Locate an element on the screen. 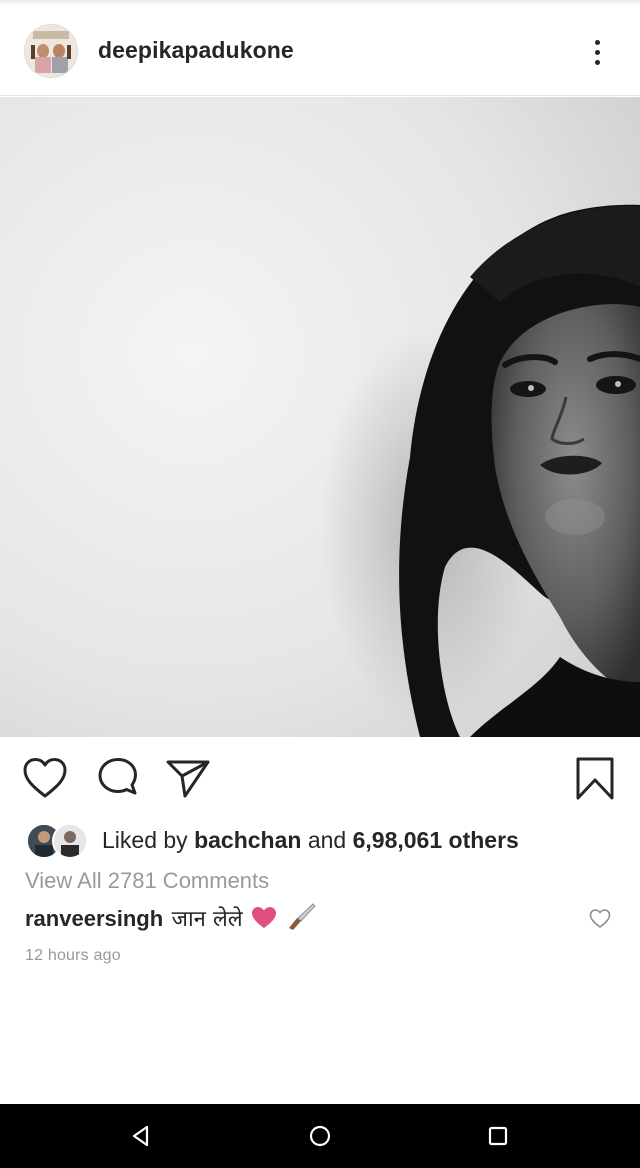  system-navigation-bar is located at coordinates (320, 1136).